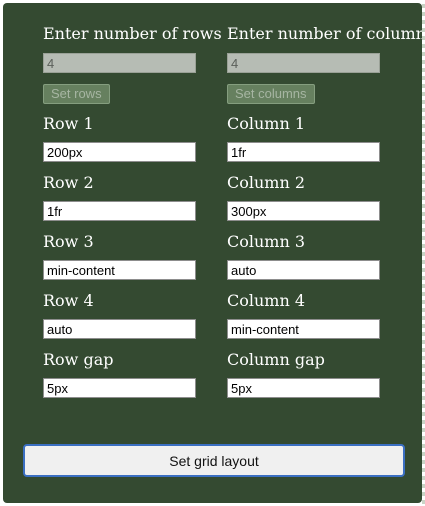  Describe the element at coordinates (76, 94) in the screenshot. I see `set-rows-button: Set rows` at that location.